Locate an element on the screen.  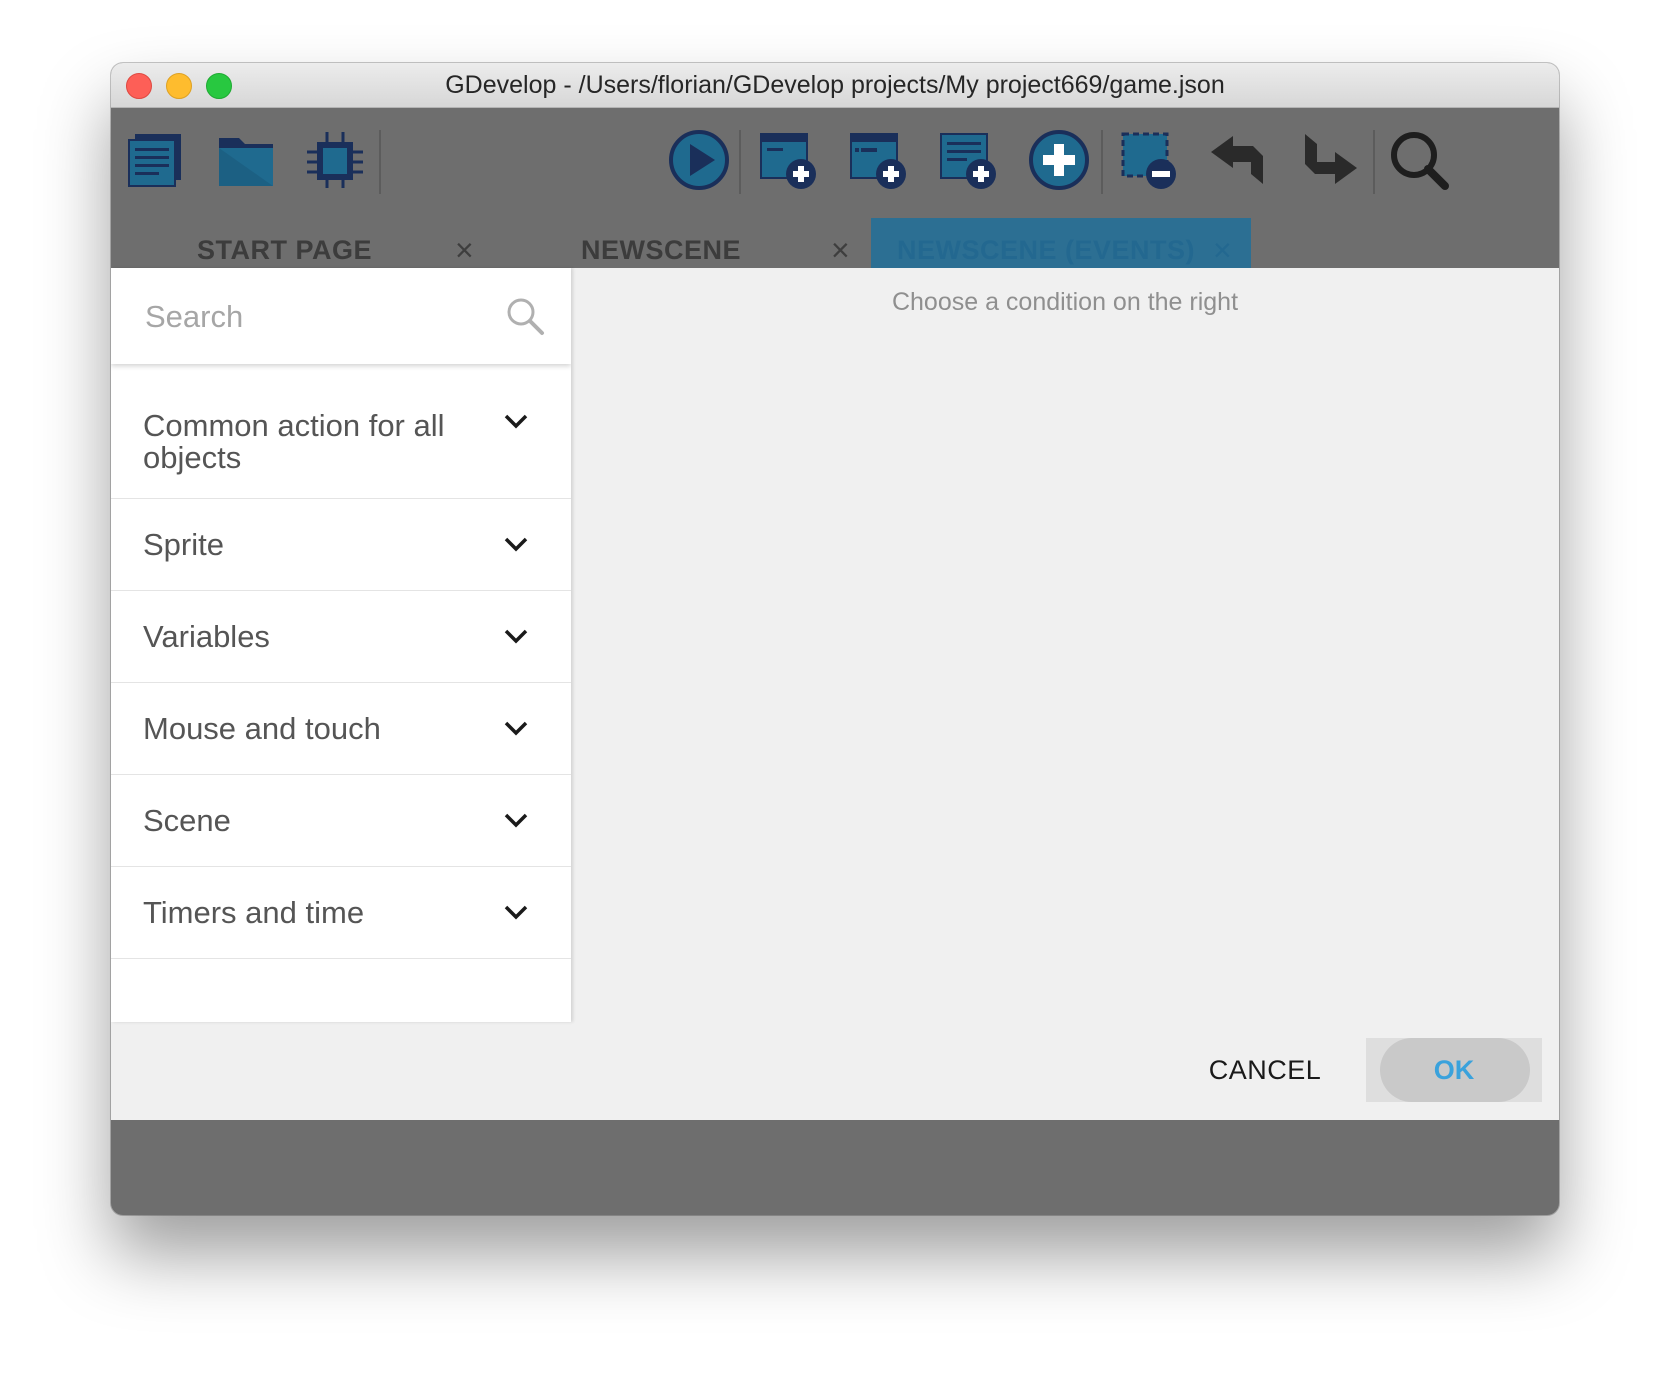
category-label: Mouse and touch is located at coordinates (262, 728).